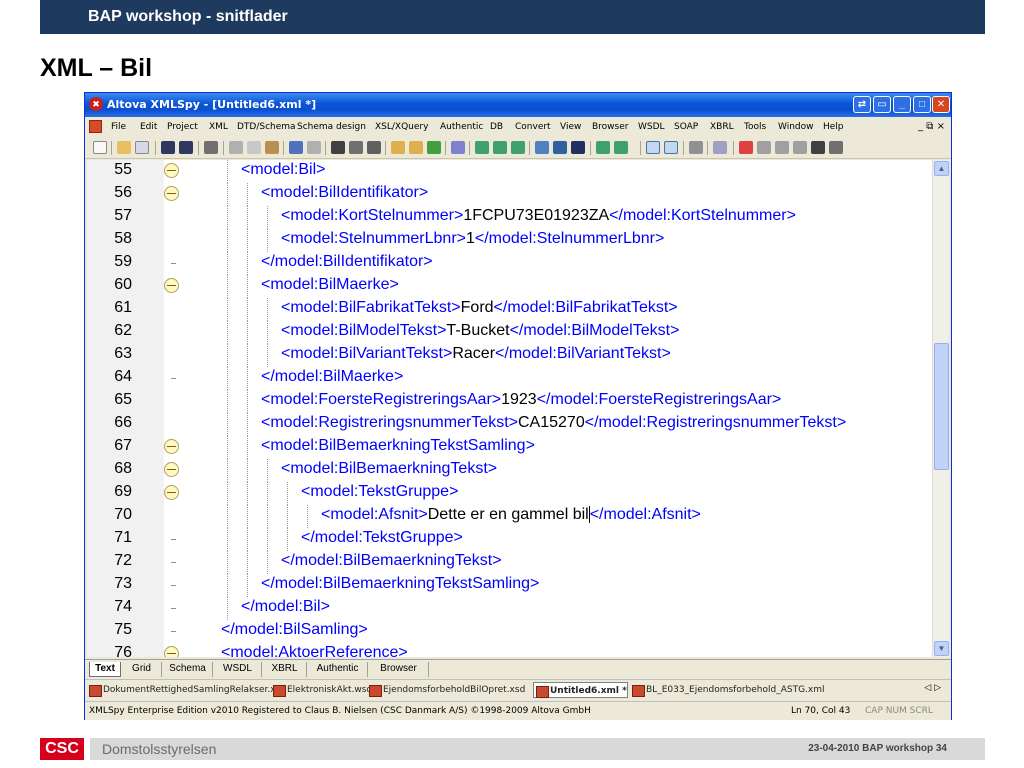  What do you see at coordinates (458, 147) in the screenshot?
I see `spellcheck-icon` at bounding box center [458, 147].